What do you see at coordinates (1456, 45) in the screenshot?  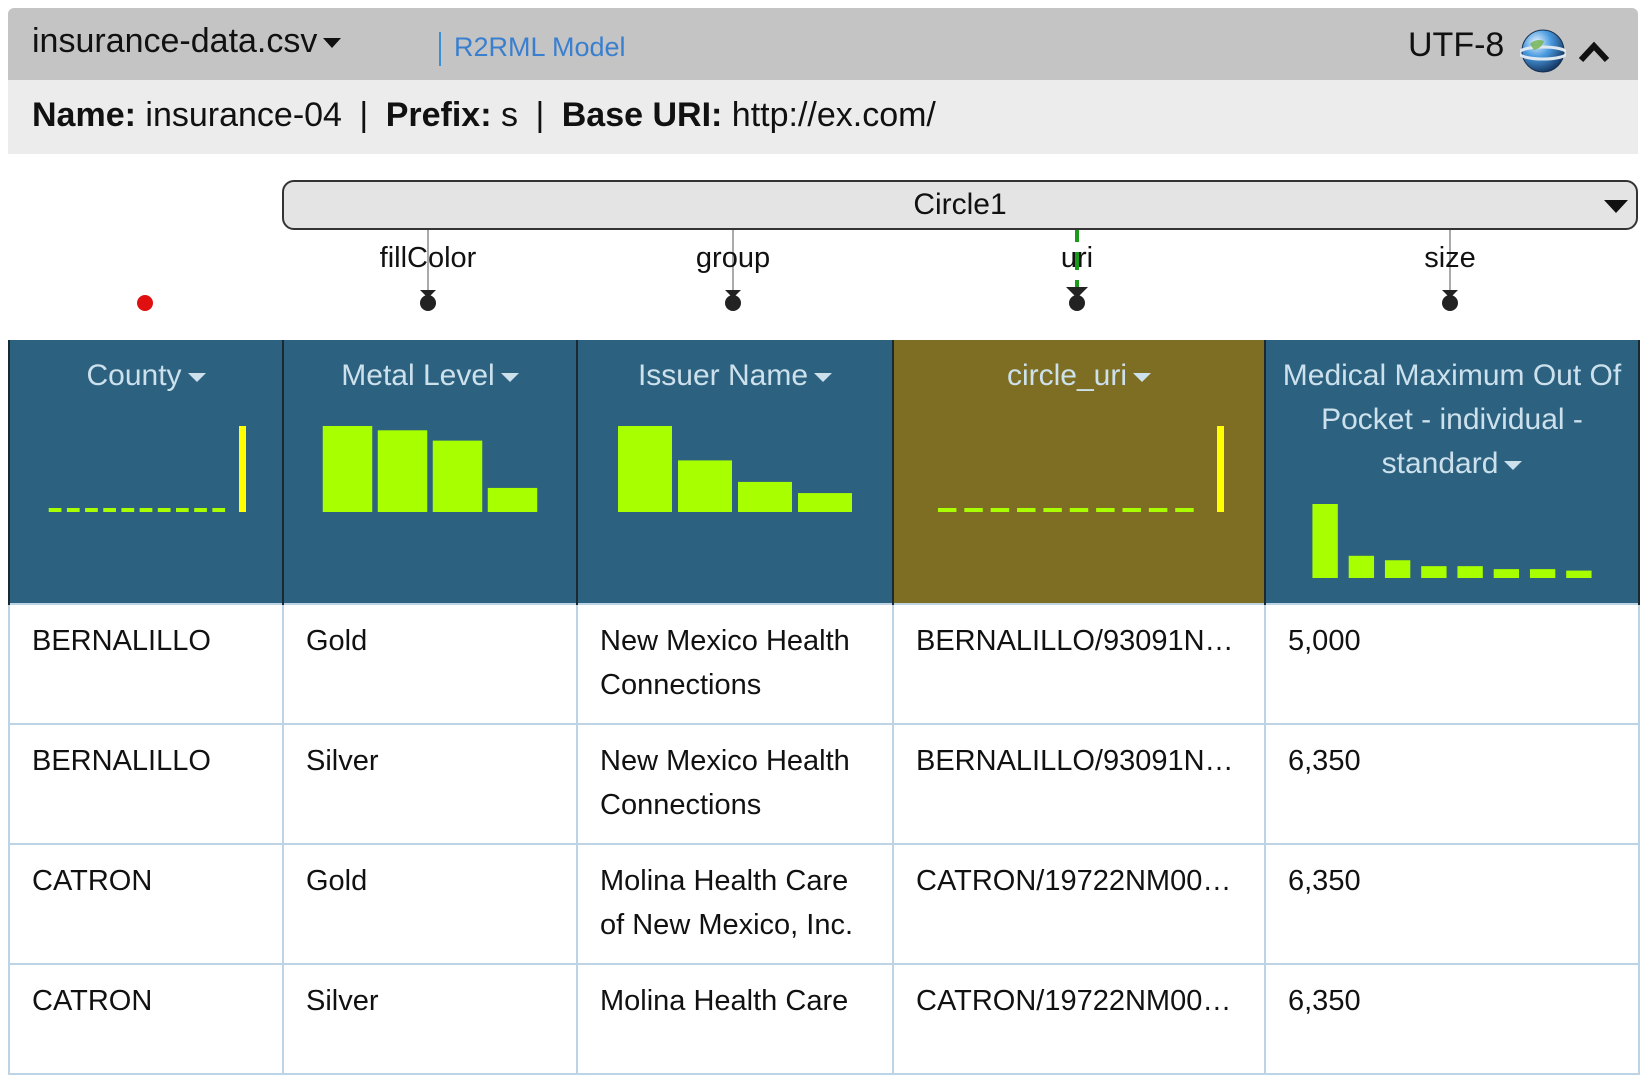 I see `encoding-selector: UTF-8` at bounding box center [1456, 45].